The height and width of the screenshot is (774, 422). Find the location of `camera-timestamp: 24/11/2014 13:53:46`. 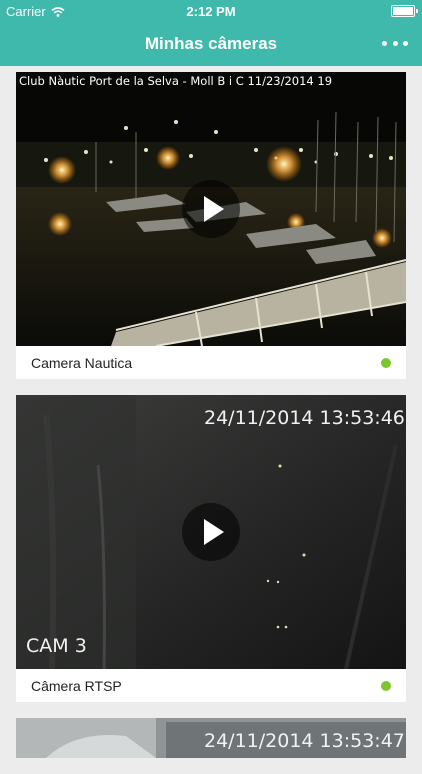

camera-timestamp: 24/11/2014 13:53:46 is located at coordinates (304, 418).